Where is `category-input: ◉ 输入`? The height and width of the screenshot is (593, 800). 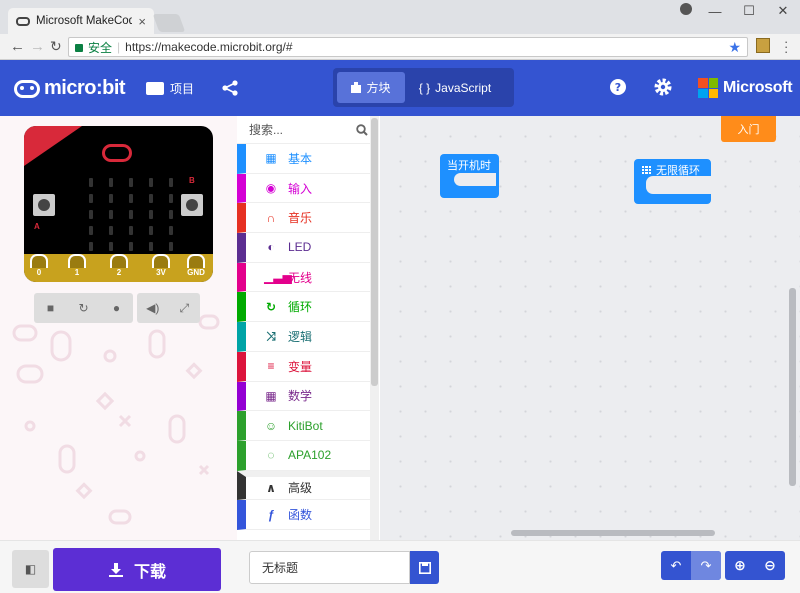
category-input: ◉ 输入 is located at coordinates (307, 188).